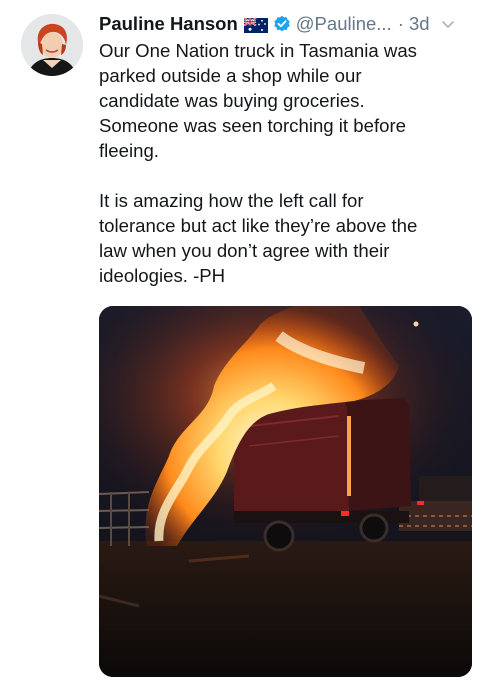 Image resolution: width=493 pixels, height=680 pixels. I want to click on tweet-line: law when you don’t agree with their, so click(244, 250).